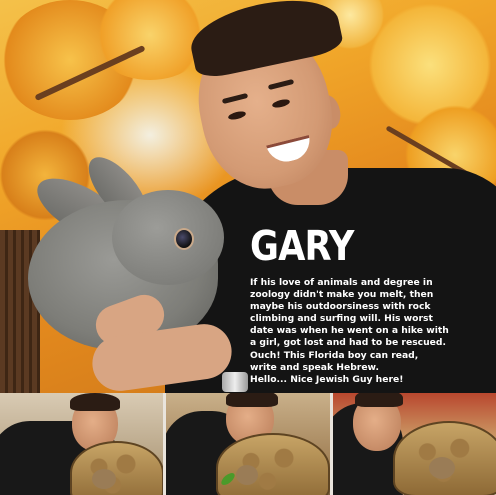  Describe the element at coordinates (340, 307) in the screenshot. I see `bio-line: maybe his outdoorsiness with rock` at that location.